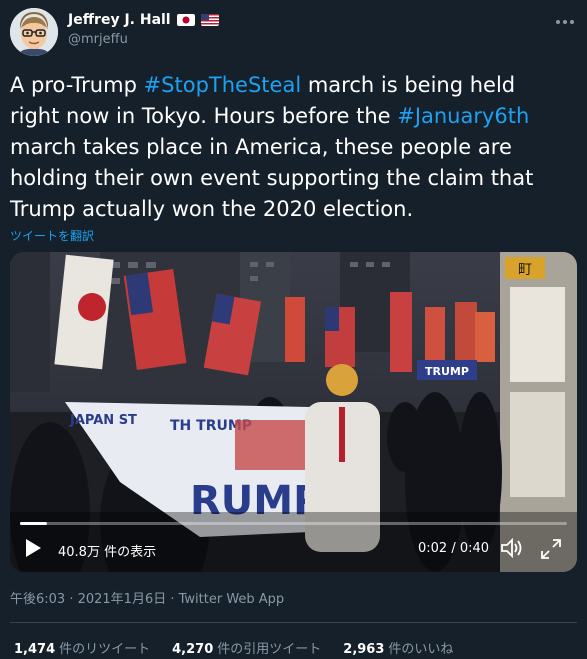 Image resolution: width=587 pixels, height=659 pixels. I want to click on tweet-segment: A pro-Trump, so click(77, 85).